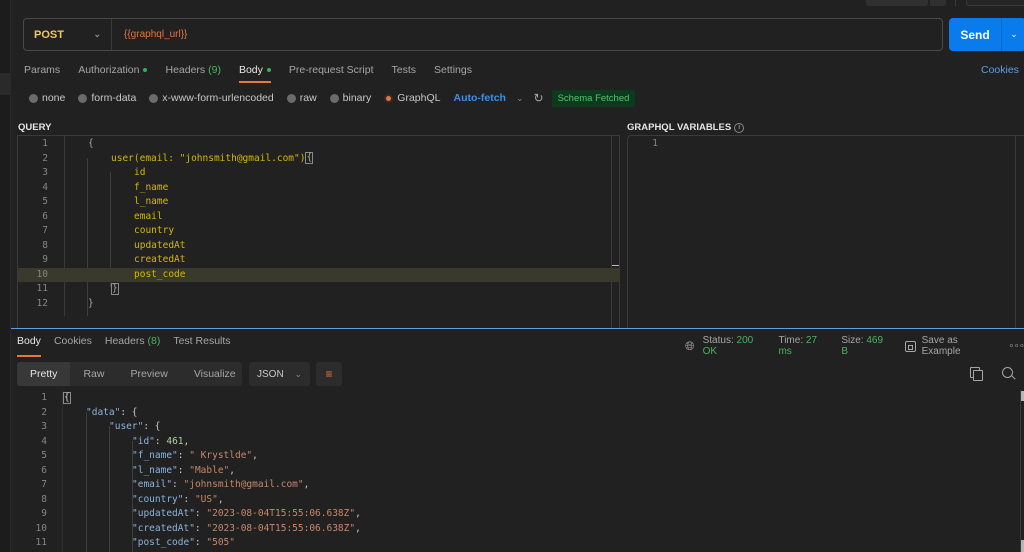  Describe the element at coordinates (483, 34) in the screenshot. I see `url-bar: POST ⌄ {{graphql_url}}` at that location.